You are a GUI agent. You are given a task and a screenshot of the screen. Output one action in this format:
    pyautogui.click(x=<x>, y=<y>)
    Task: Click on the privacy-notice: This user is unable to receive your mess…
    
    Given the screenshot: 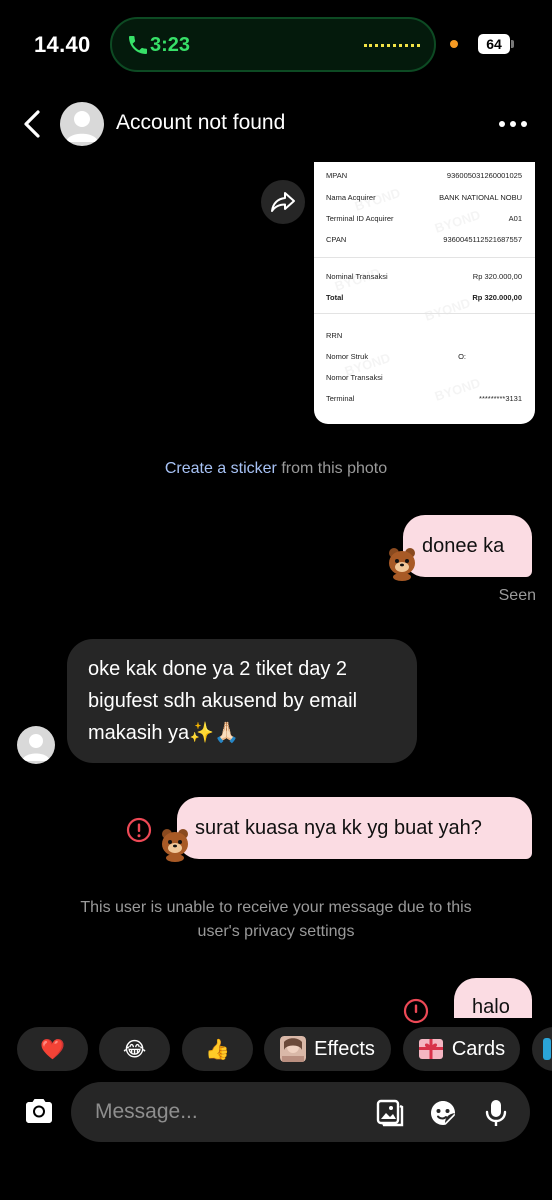 What is the action you would take?
    pyautogui.click(x=276, y=920)
    